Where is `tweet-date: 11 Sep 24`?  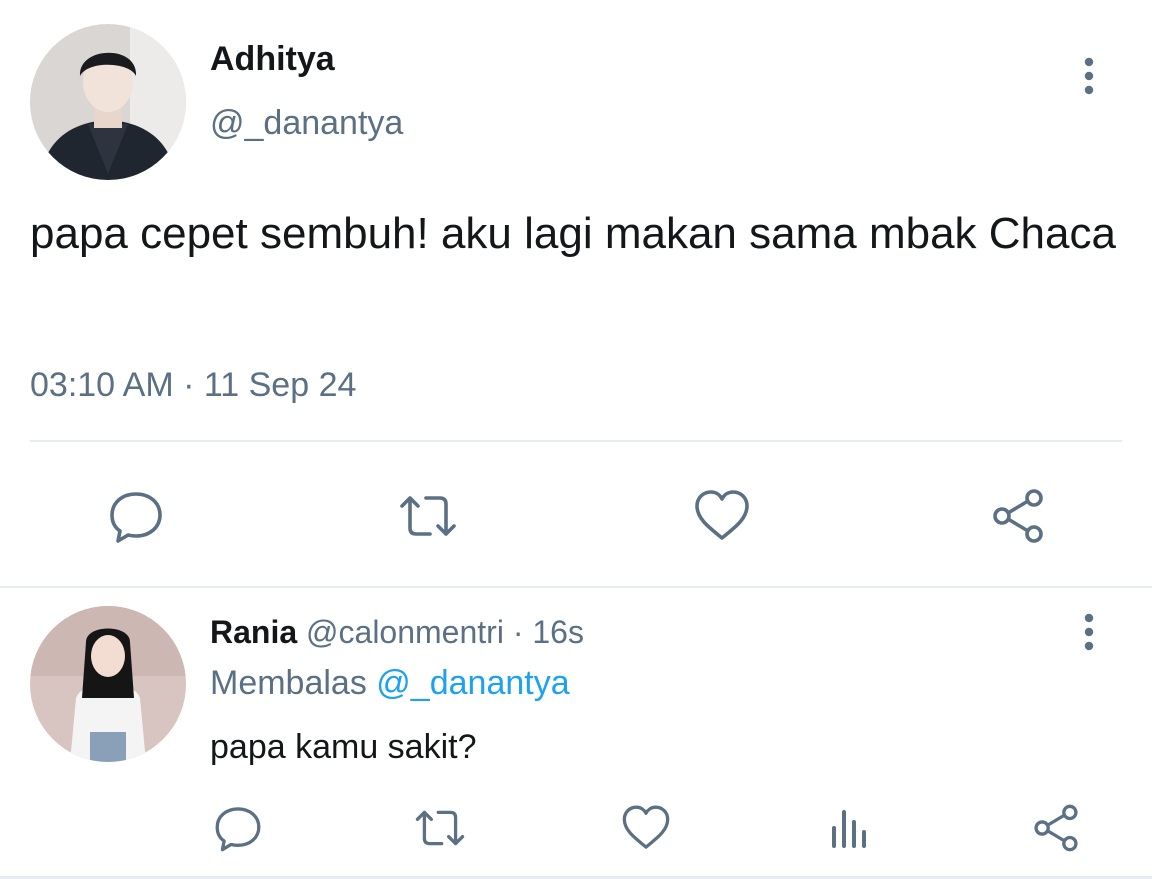 tweet-date: 11 Sep 24 is located at coordinates (280, 385).